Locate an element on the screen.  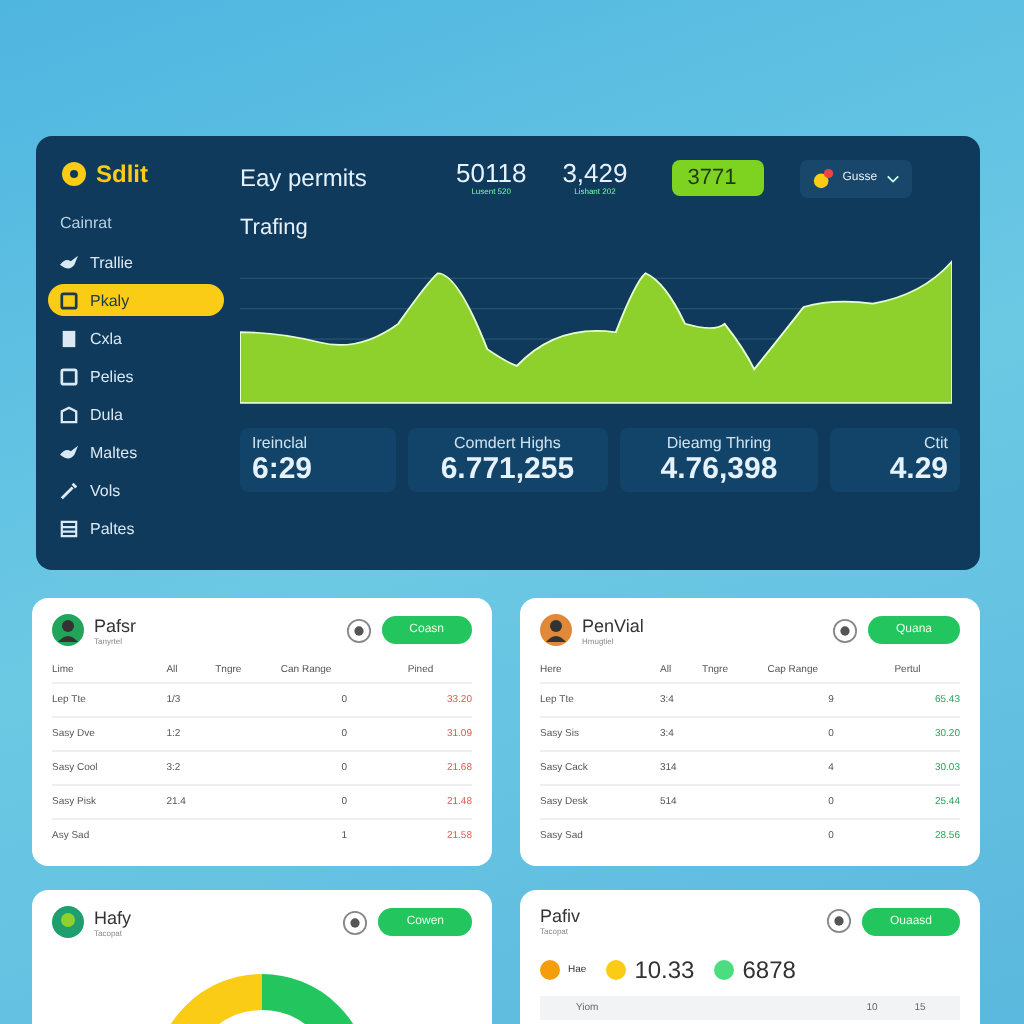
sidebar-section-label: Cainrat is located at coordinates (86, 223).